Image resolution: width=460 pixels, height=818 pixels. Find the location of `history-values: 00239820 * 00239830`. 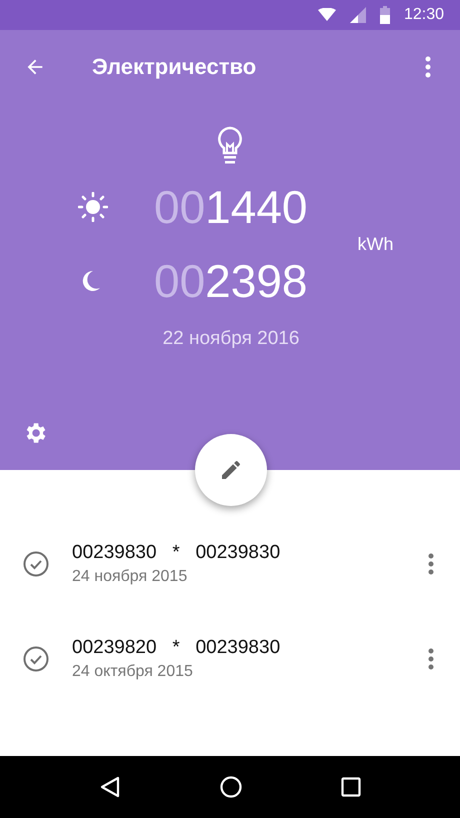

history-values: 00239820 * 00239830 is located at coordinates (177, 648).